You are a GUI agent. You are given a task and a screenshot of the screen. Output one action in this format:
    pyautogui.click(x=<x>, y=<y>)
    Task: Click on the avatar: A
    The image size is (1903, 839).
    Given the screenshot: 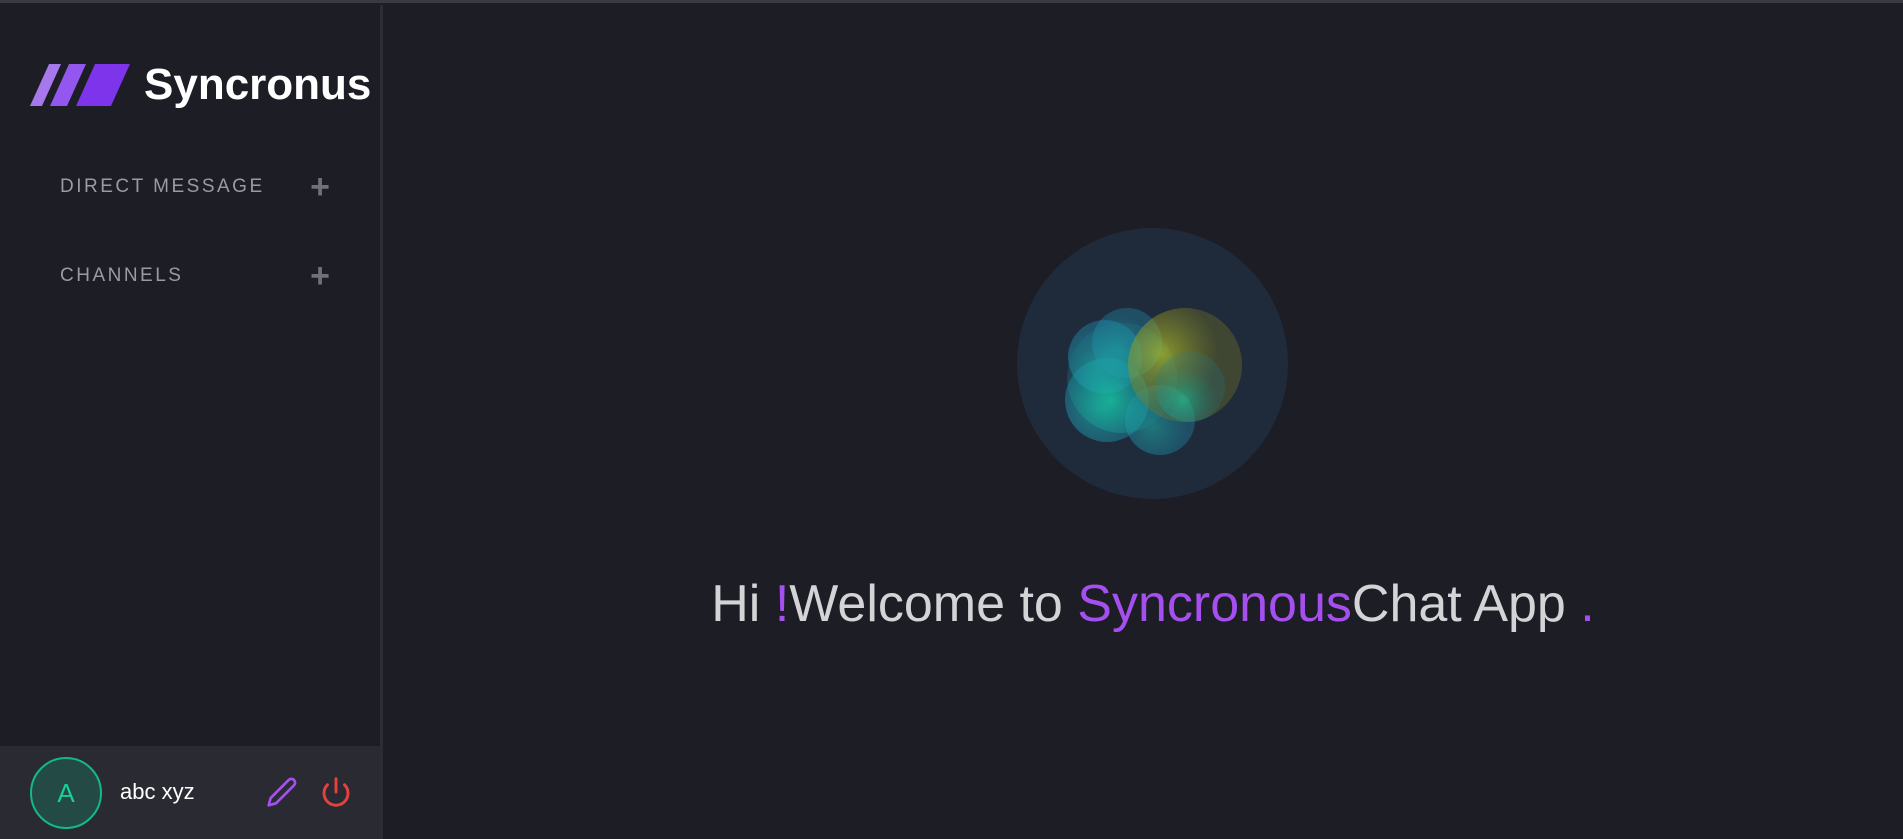 What is the action you would take?
    pyautogui.click(x=66, y=793)
    